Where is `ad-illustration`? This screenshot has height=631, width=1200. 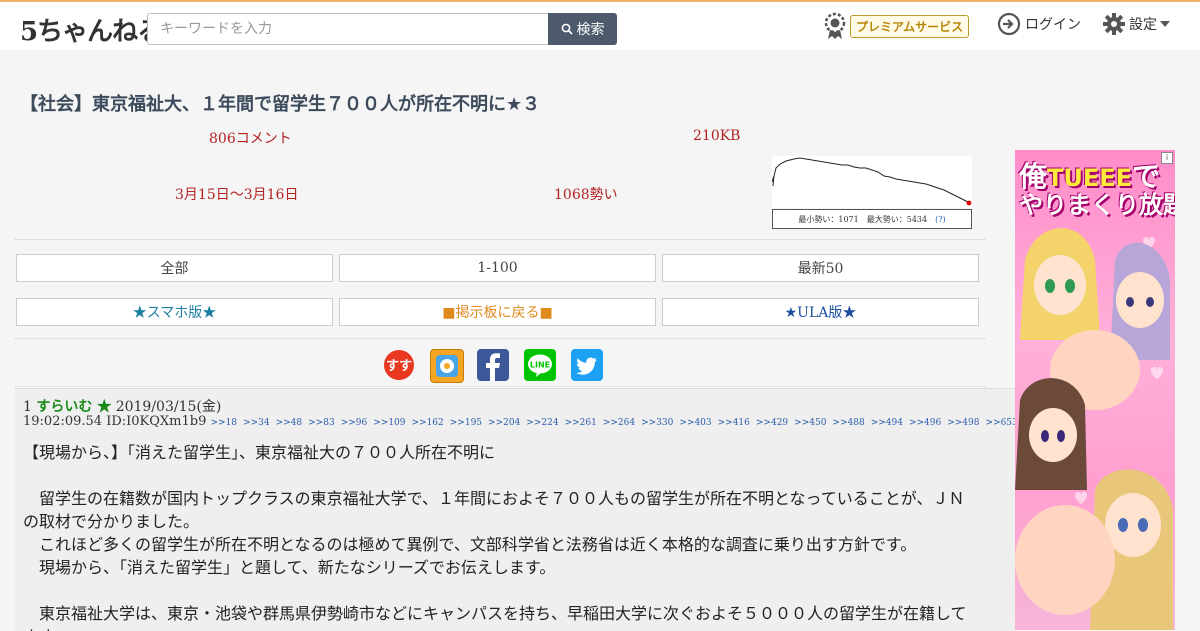 ad-illustration is located at coordinates (1094, 429).